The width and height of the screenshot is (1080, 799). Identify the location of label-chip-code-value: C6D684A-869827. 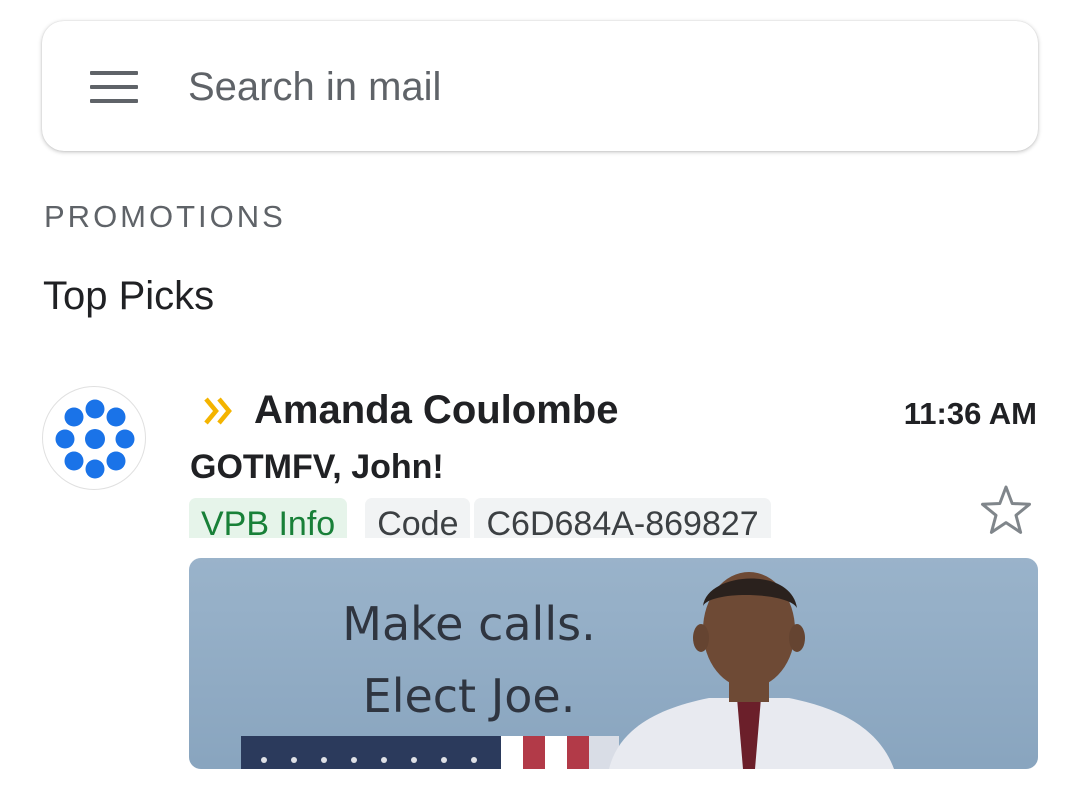
(622, 518).